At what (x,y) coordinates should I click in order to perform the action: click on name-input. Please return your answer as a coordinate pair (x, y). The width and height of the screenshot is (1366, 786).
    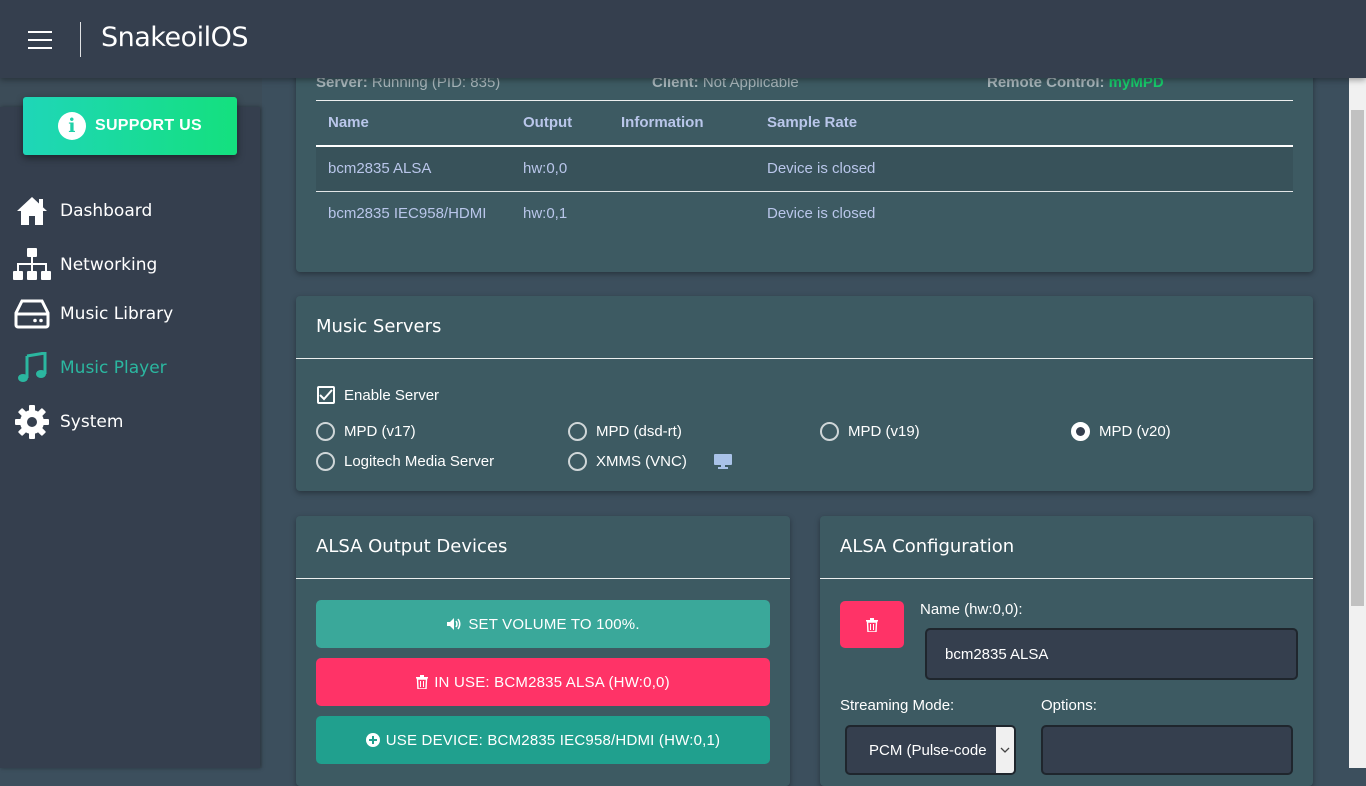
    Looking at the image, I should click on (1111, 654).